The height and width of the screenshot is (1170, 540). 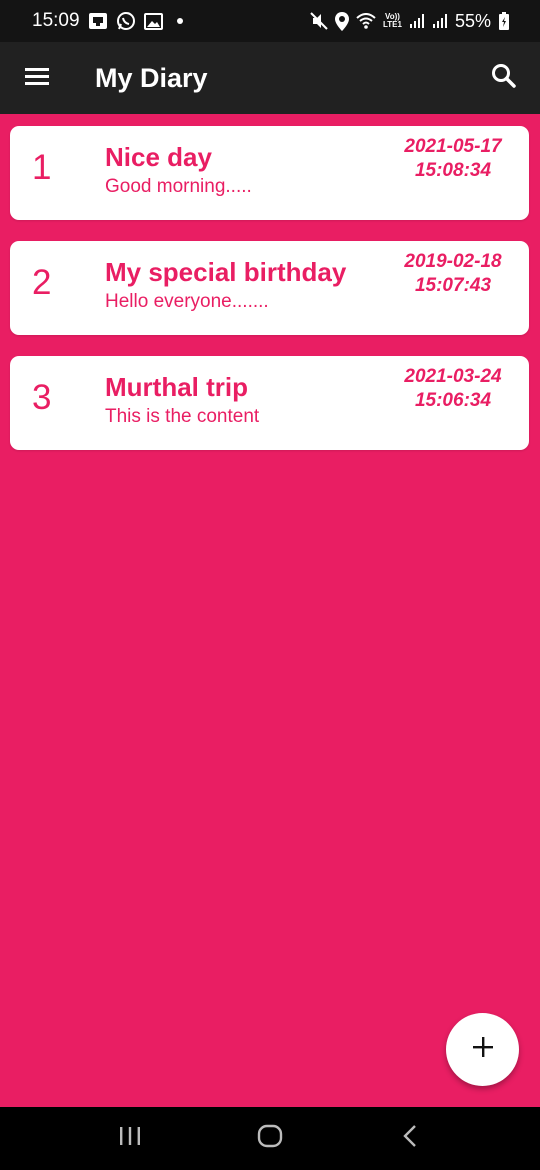 I want to click on add-entry-button, so click(x=482, y=1049).